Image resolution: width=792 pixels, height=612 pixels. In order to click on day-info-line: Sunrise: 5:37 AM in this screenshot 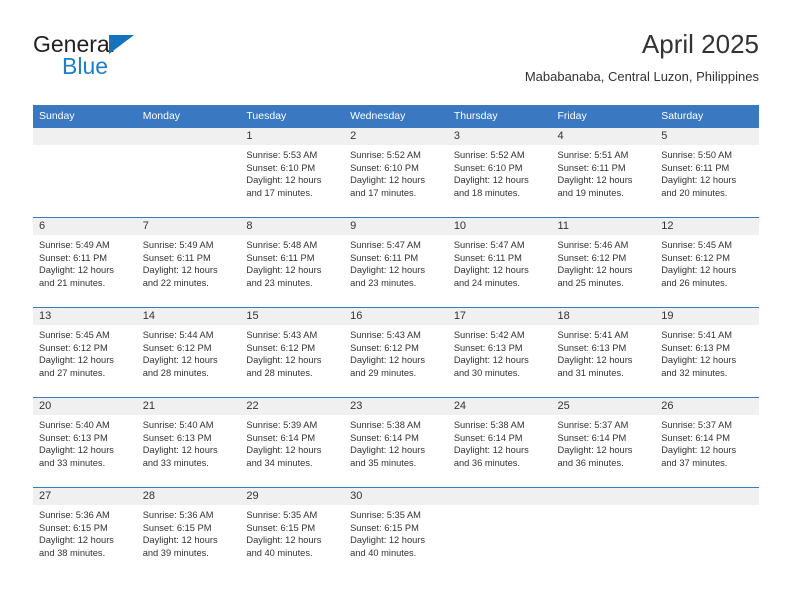, I will do `click(697, 425)`.